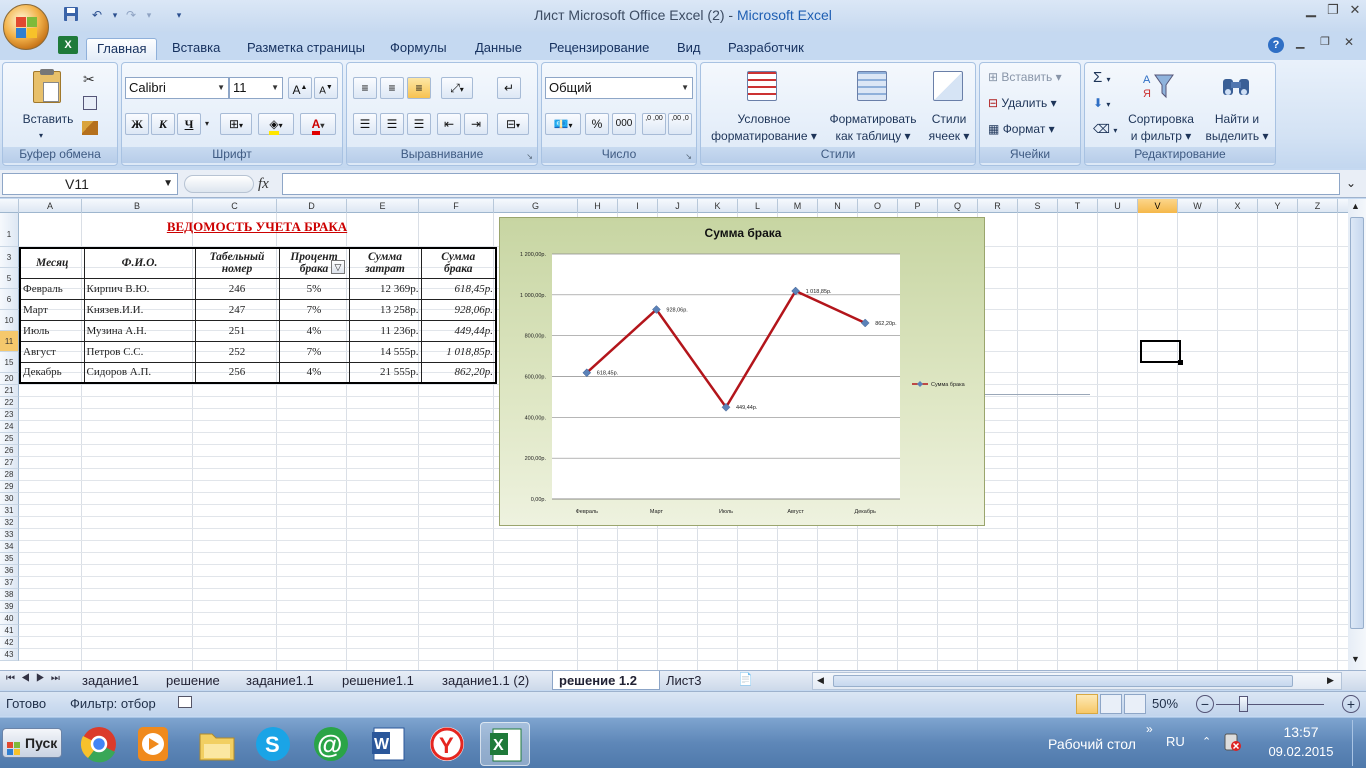 Image resolution: width=1366 pixels, height=768 pixels. Describe the element at coordinates (9, 595) in the screenshot. I see `row-header: 38` at that location.